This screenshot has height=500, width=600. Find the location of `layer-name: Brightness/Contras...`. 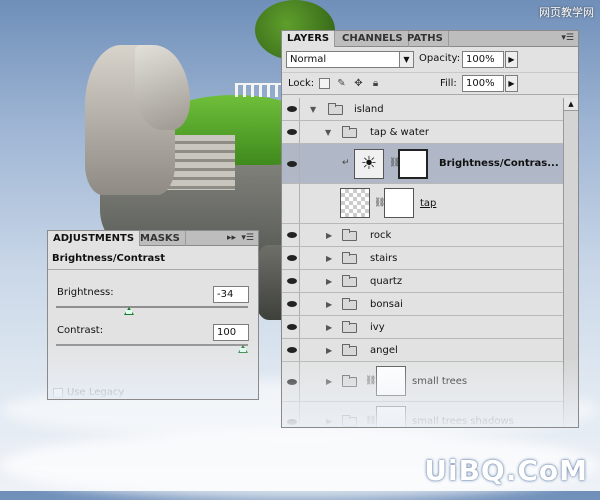

layer-name: Brightness/Contras... is located at coordinates (499, 163).